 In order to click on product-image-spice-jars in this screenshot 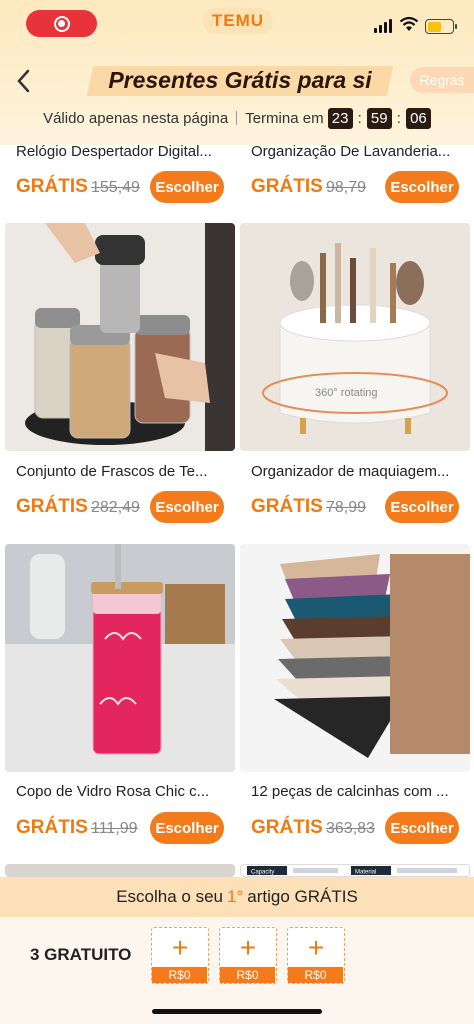, I will do `click(120, 337)`.